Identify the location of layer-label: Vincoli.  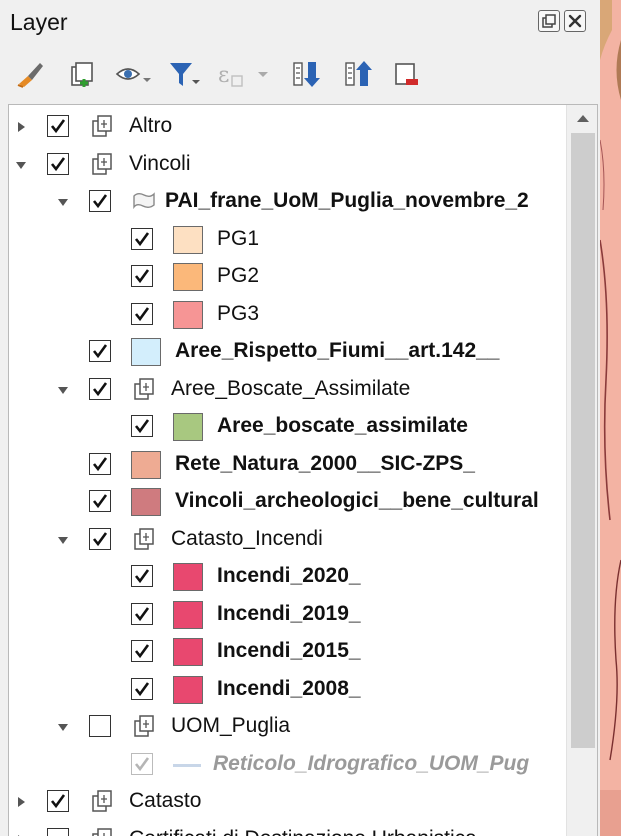
(160, 163).